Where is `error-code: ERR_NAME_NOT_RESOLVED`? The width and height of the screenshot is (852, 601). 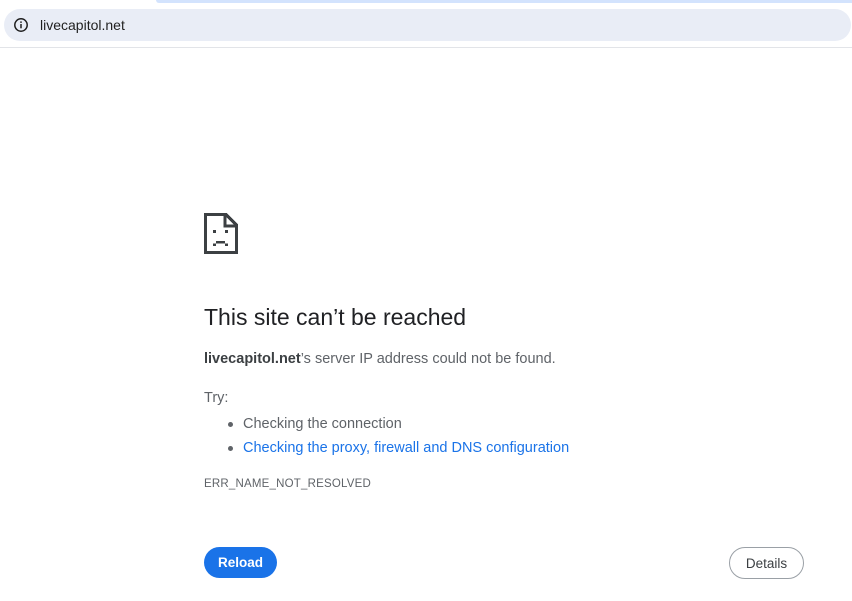
error-code: ERR_NAME_NOT_RESOLVED is located at coordinates (287, 484).